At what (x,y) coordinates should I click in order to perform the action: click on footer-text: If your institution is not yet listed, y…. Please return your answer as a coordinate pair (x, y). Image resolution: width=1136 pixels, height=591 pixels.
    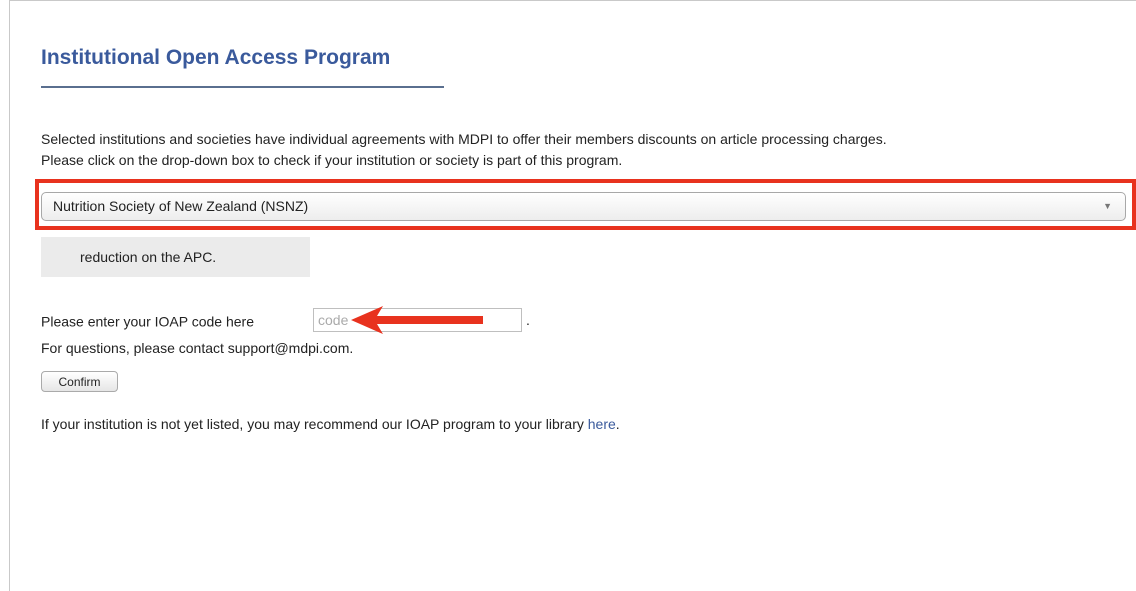
    Looking at the image, I should click on (330, 424).